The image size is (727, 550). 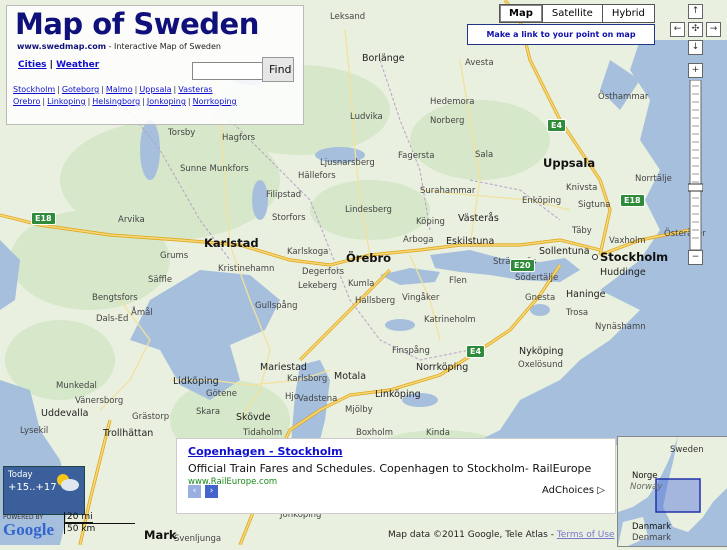 What do you see at coordinates (375, 433) in the screenshot?
I see `place-label: Boxholm` at bounding box center [375, 433].